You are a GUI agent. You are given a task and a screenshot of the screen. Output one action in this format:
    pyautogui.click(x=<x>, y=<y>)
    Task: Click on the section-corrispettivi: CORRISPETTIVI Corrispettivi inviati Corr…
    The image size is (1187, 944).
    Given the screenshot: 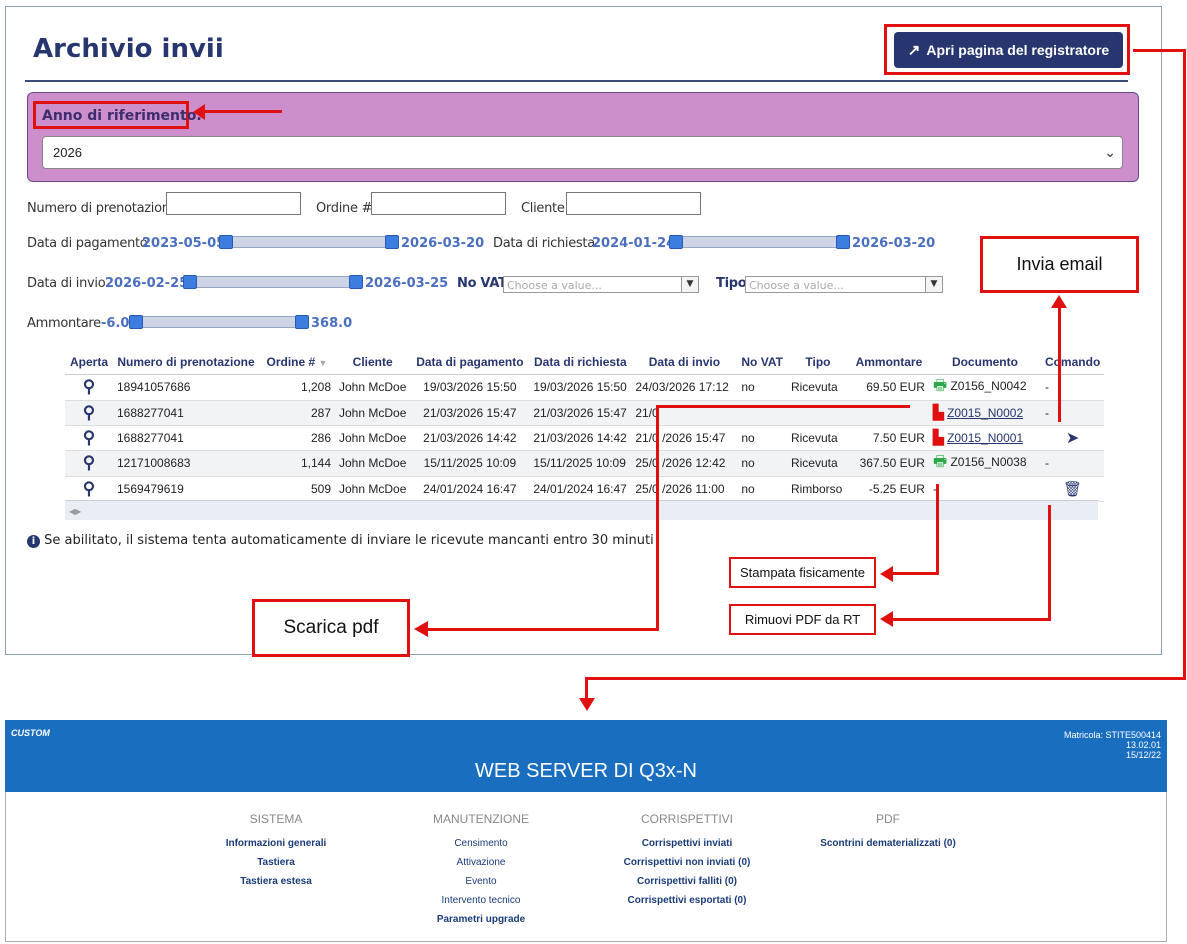 What is the action you would take?
    pyautogui.click(x=687, y=859)
    